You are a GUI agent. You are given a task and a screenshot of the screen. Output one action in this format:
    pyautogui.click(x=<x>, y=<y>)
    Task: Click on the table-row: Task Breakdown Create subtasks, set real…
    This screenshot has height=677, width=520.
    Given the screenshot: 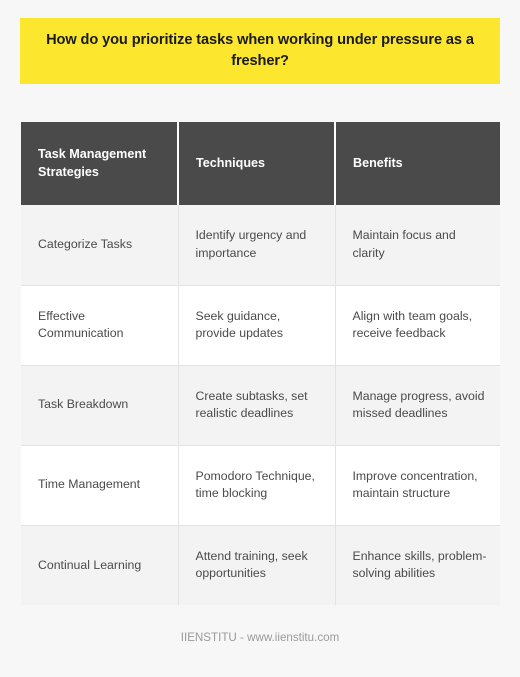 What is the action you would take?
    pyautogui.click(x=260, y=405)
    